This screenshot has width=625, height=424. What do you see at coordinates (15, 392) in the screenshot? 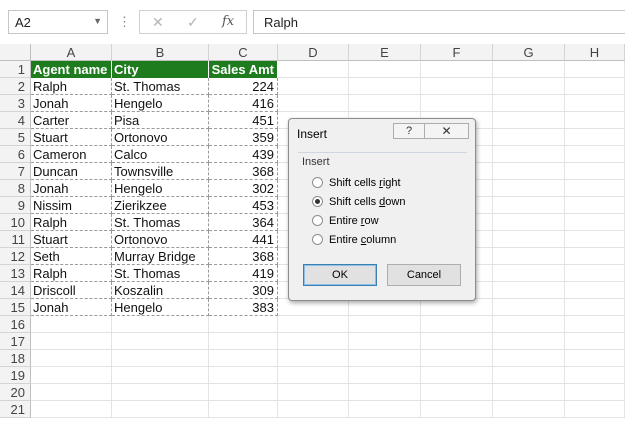
I see `row-header-20: 20` at bounding box center [15, 392].